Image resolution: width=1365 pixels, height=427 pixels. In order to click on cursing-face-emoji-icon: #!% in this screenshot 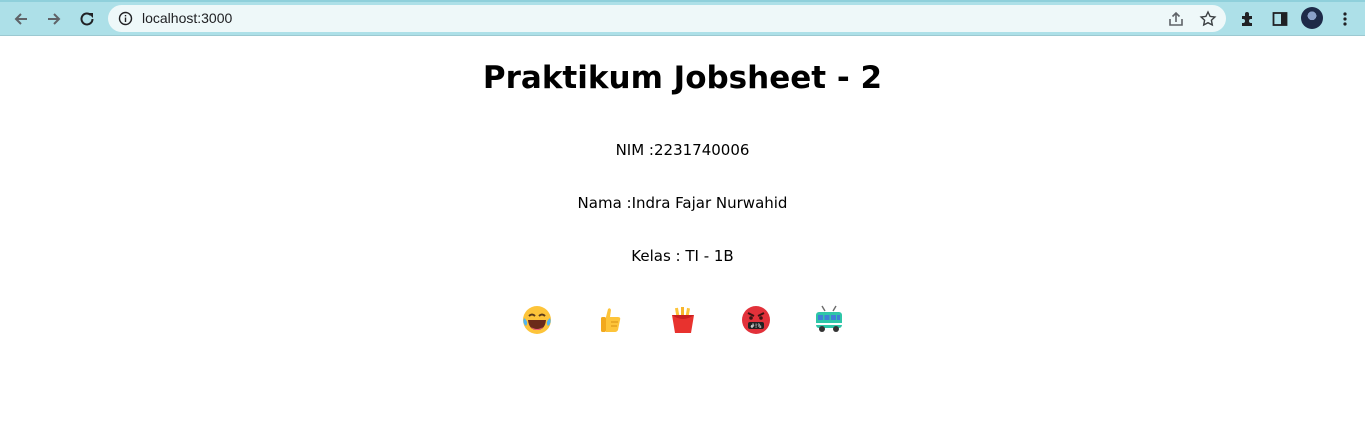, I will do `click(756, 320)`.